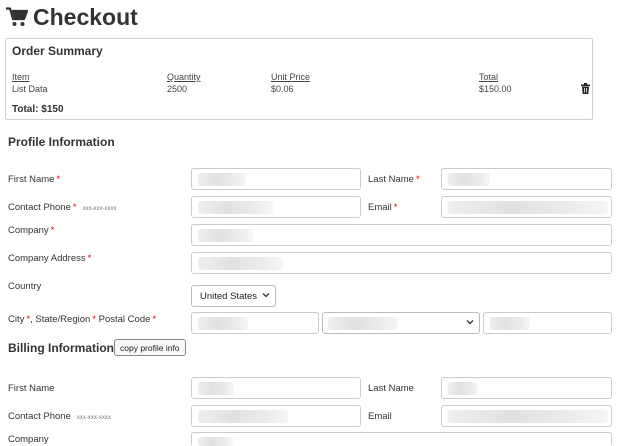 Image resolution: width=624 pixels, height=446 pixels. I want to click on page-header: Checkout, so click(72, 17).